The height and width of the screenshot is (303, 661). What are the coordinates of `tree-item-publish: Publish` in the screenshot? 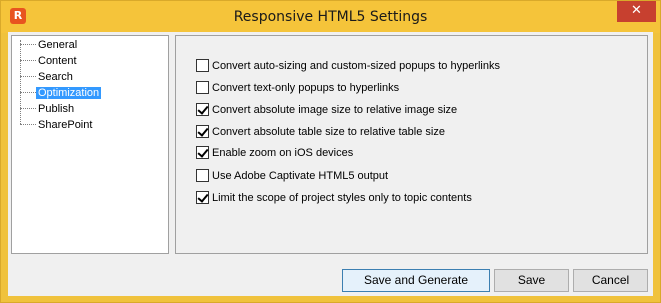 It's located at (48, 109).